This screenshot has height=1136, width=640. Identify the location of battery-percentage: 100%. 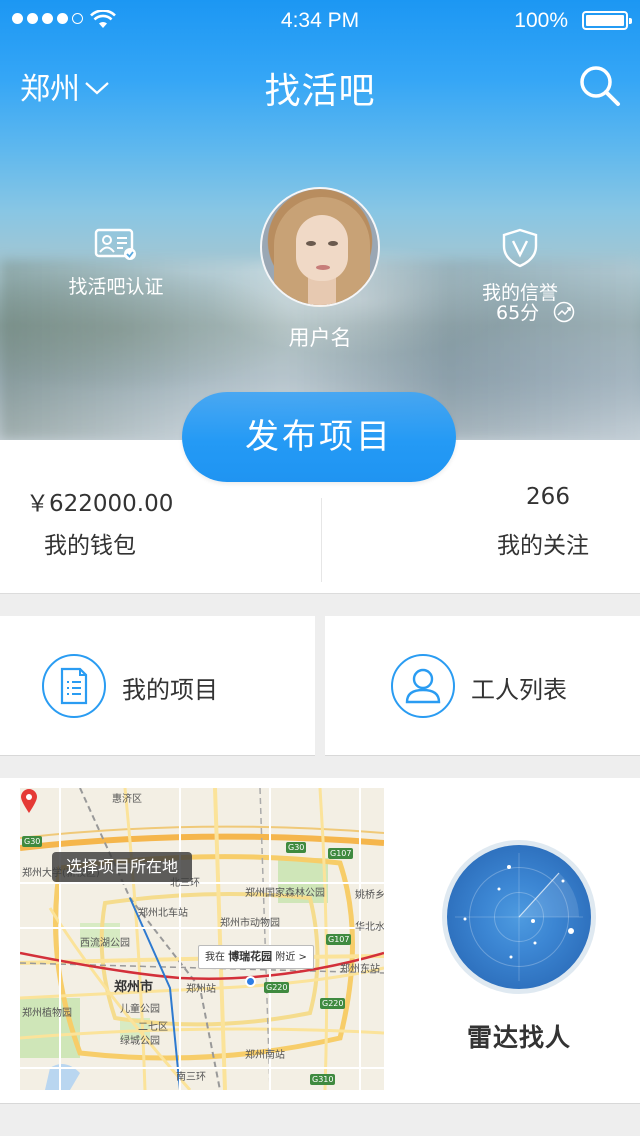
(541, 20).